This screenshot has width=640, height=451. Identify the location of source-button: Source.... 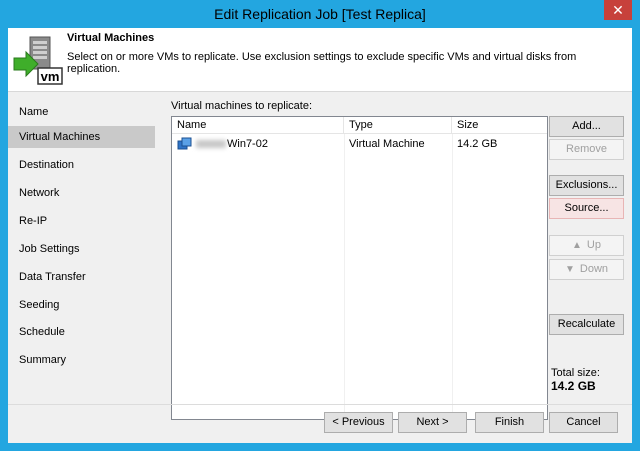
(586, 208).